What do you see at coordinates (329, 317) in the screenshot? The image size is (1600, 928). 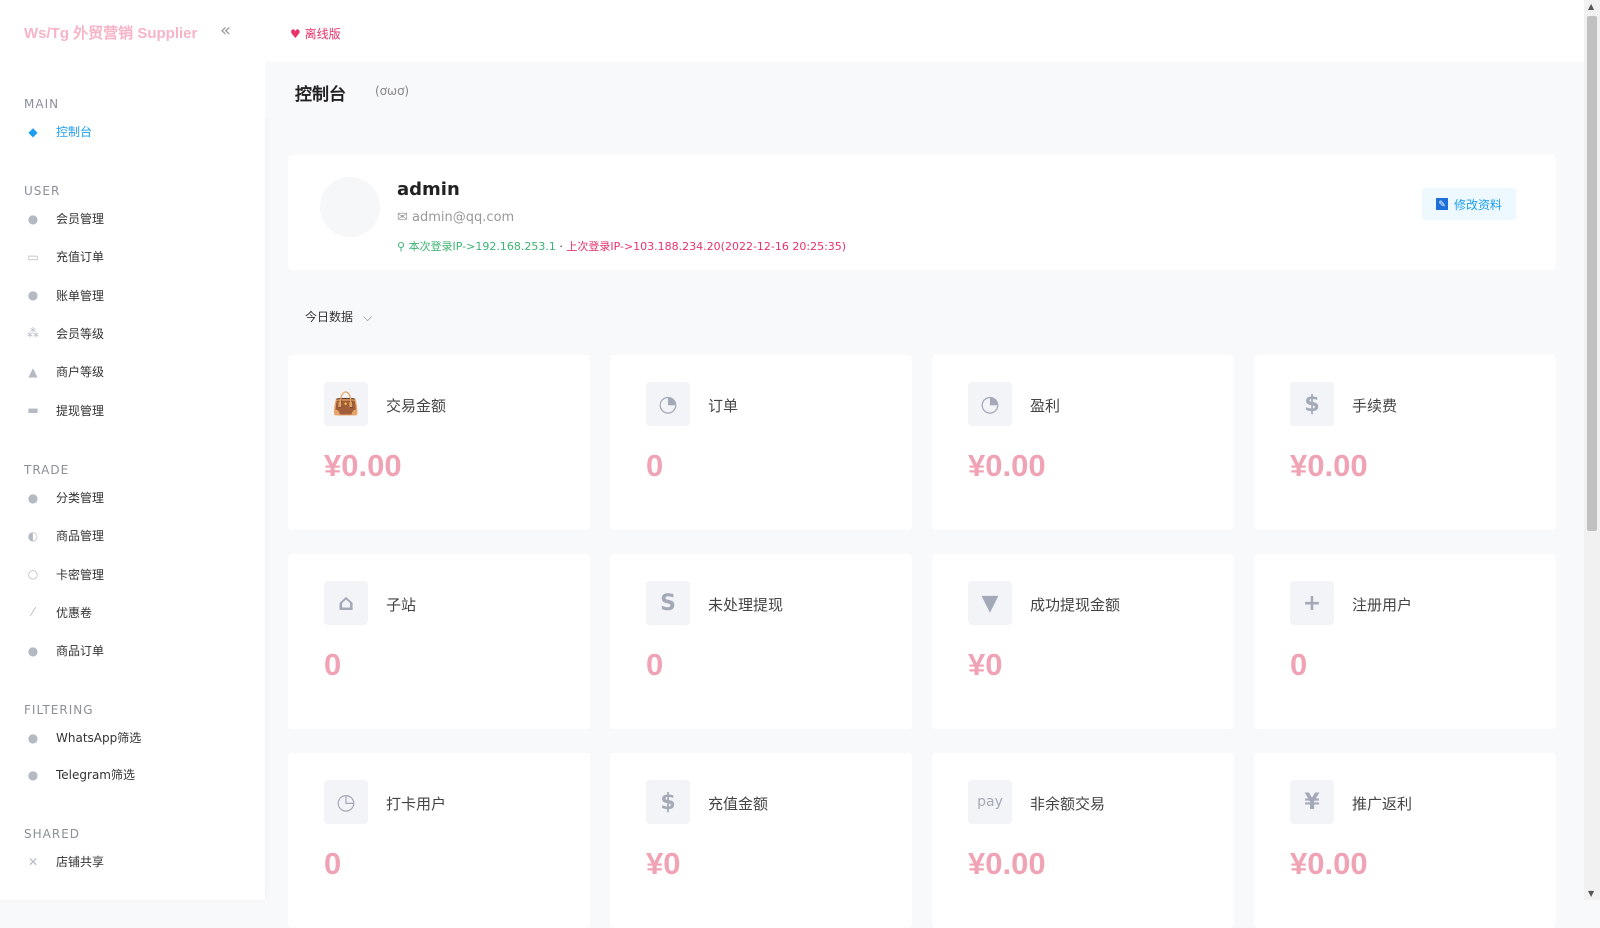 I see `date-range-value: 今日数据` at bounding box center [329, 317].